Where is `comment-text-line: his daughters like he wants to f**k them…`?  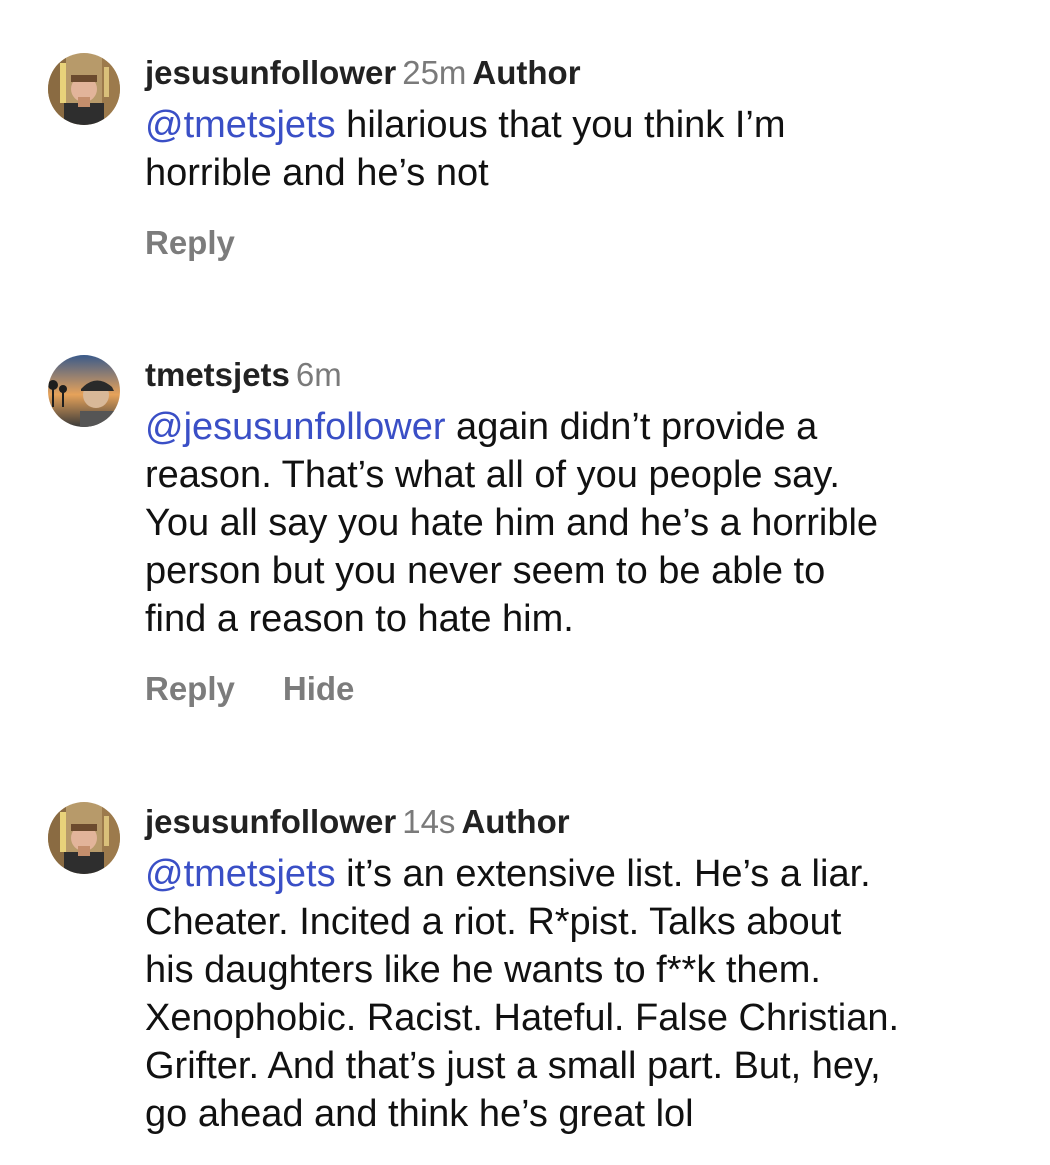
comment-text-line: his daughters like he wants to f**k them… is located at coordinates (483, 970).